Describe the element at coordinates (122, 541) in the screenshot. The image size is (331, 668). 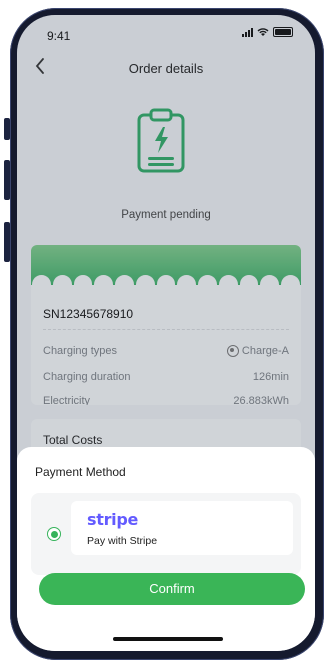
I see `stripe-method-label: Pay with Stripe` at that location.